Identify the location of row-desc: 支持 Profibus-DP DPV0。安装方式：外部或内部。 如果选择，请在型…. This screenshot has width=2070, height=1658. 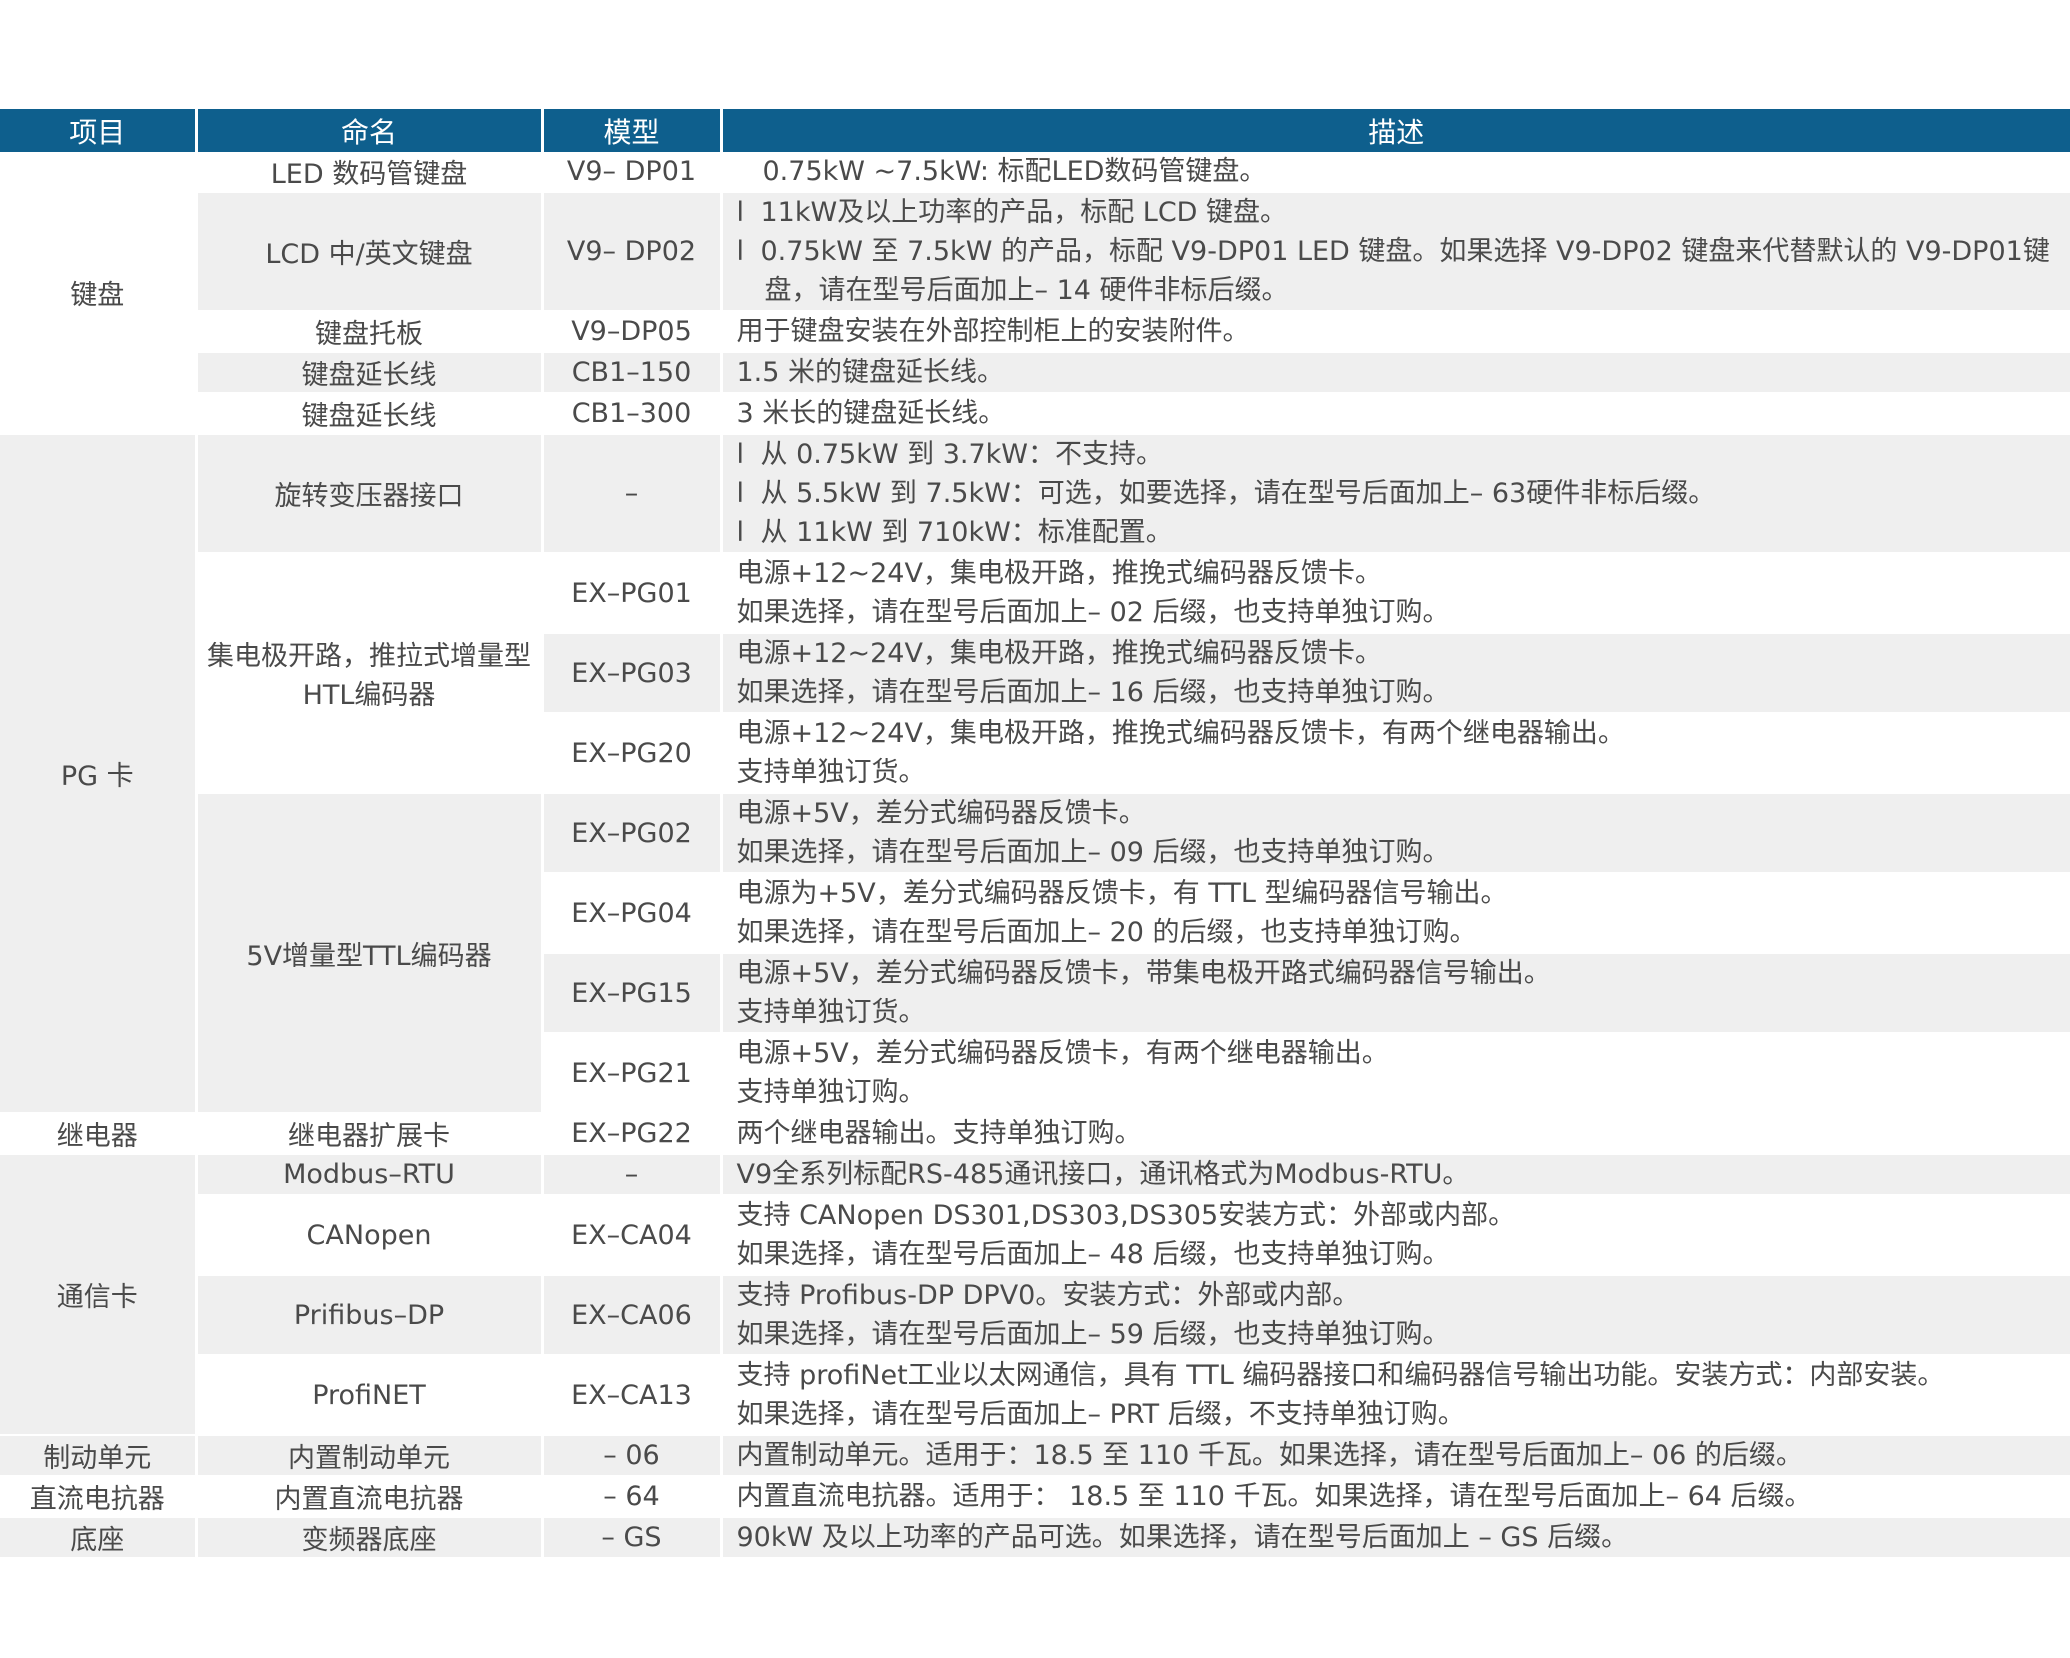
(1394, 1315).